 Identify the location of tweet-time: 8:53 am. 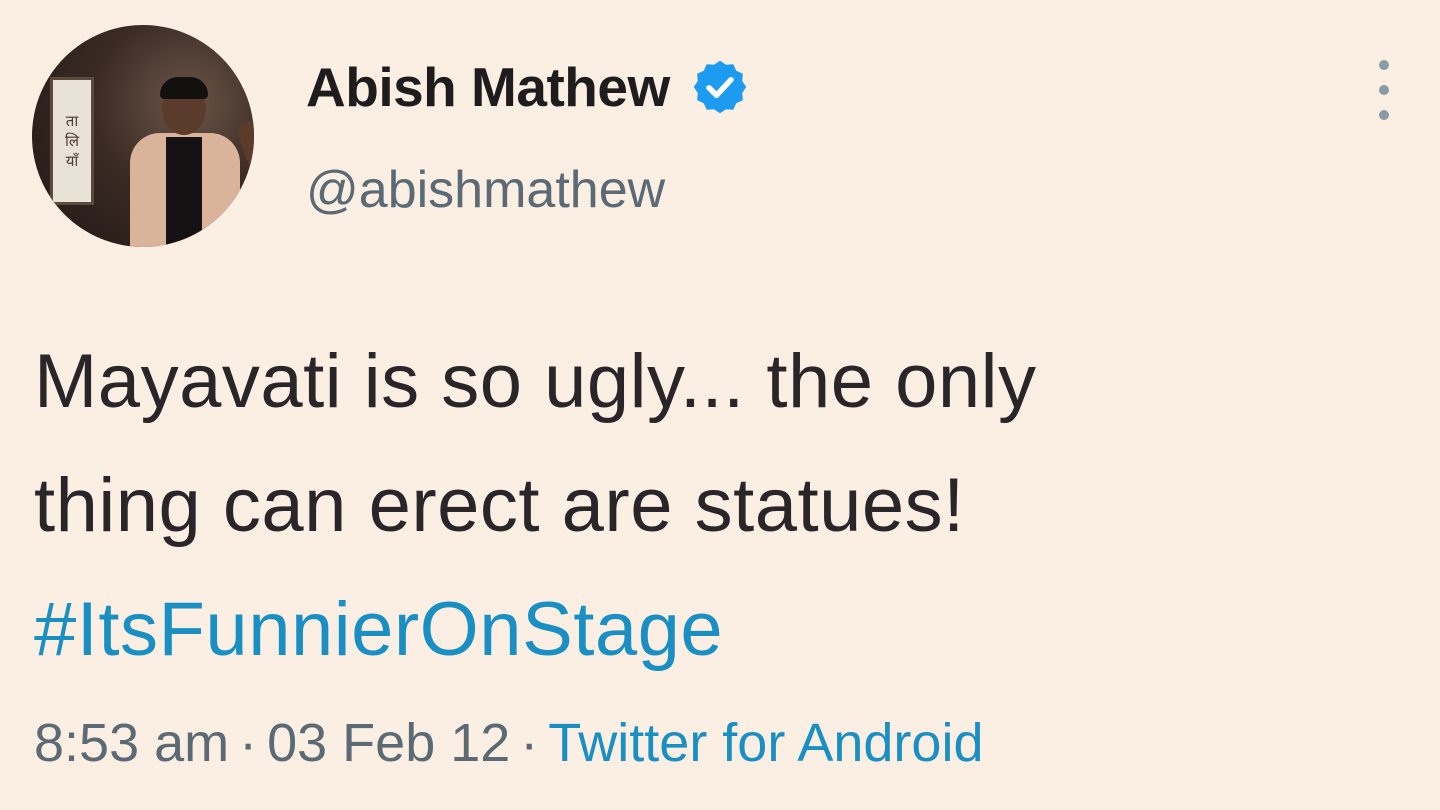
(132, 743).